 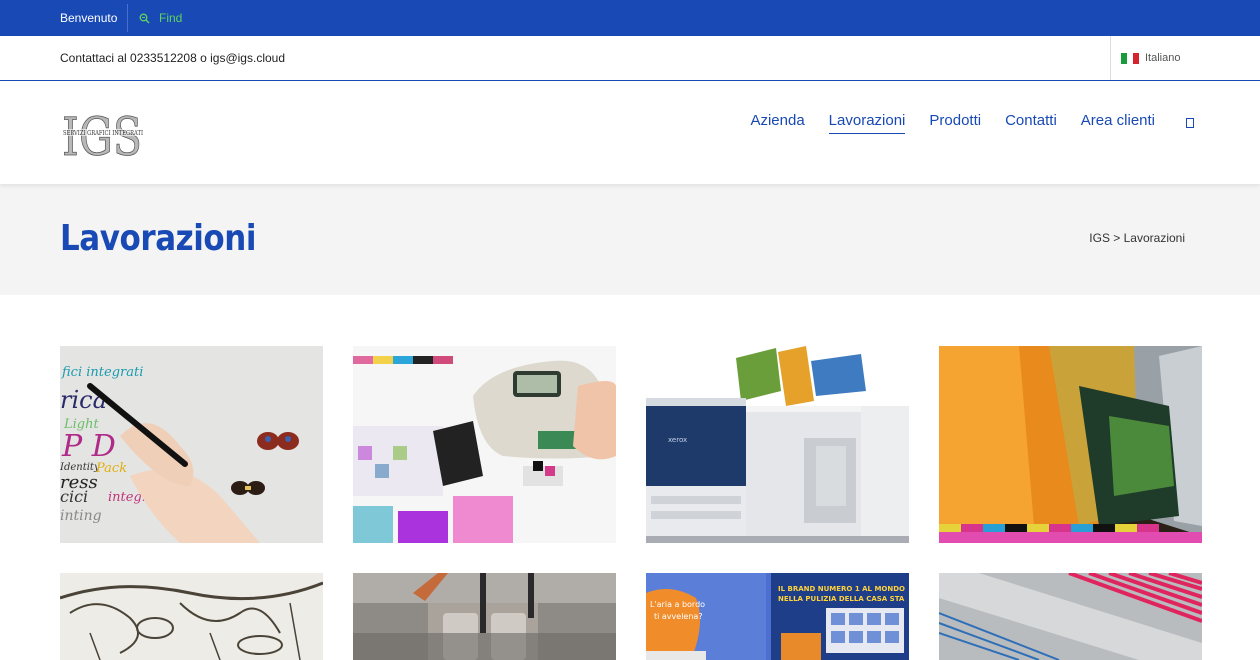 I want to click on find-link: Find, so click(x=160, y=18).